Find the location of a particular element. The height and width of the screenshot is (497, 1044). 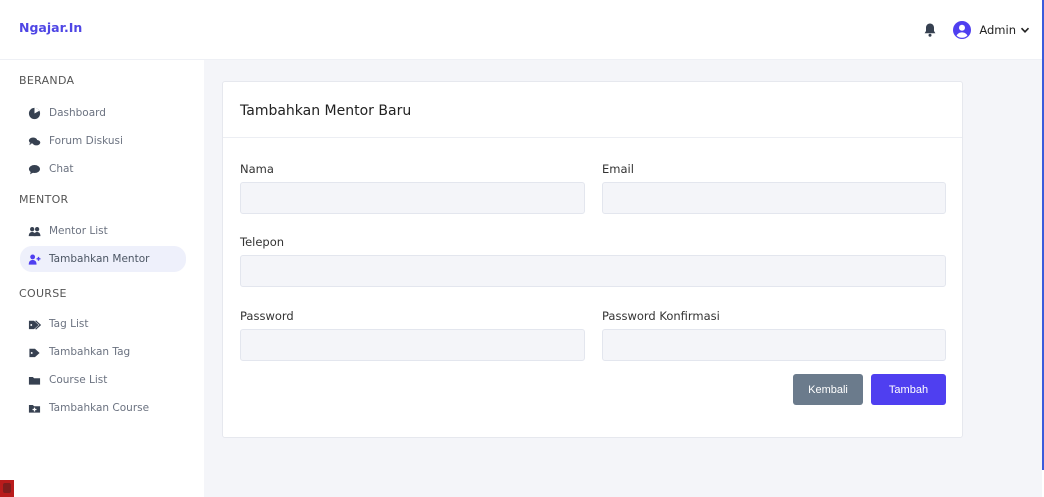

sidebar-item-label: Tambahkan Course is located at coordinates (99, 408).